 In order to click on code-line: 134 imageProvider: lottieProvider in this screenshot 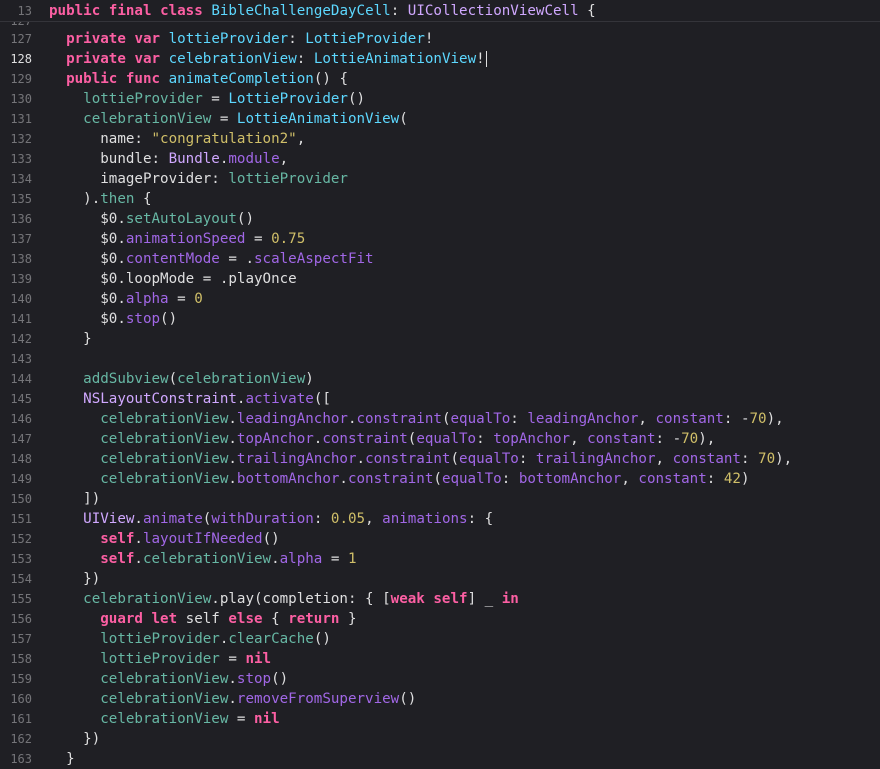, I will do `click(440, 179)`.